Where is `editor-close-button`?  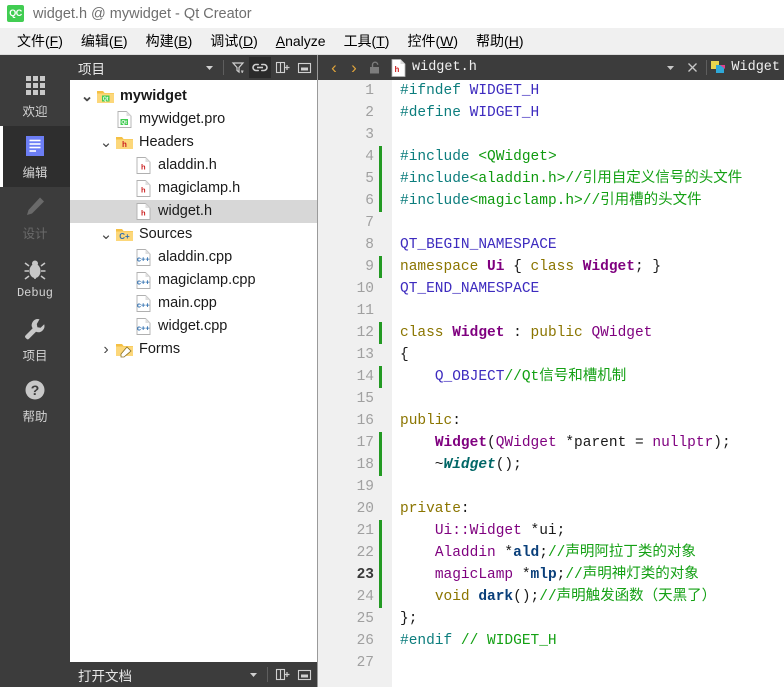
editor-close-button is located at coordinates (692, 67).